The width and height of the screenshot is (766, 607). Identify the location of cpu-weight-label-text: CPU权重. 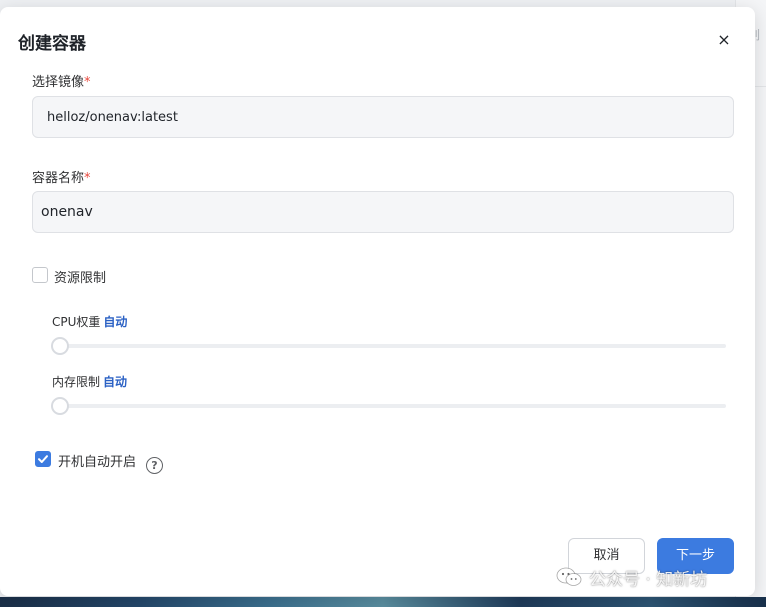
(76, 322).